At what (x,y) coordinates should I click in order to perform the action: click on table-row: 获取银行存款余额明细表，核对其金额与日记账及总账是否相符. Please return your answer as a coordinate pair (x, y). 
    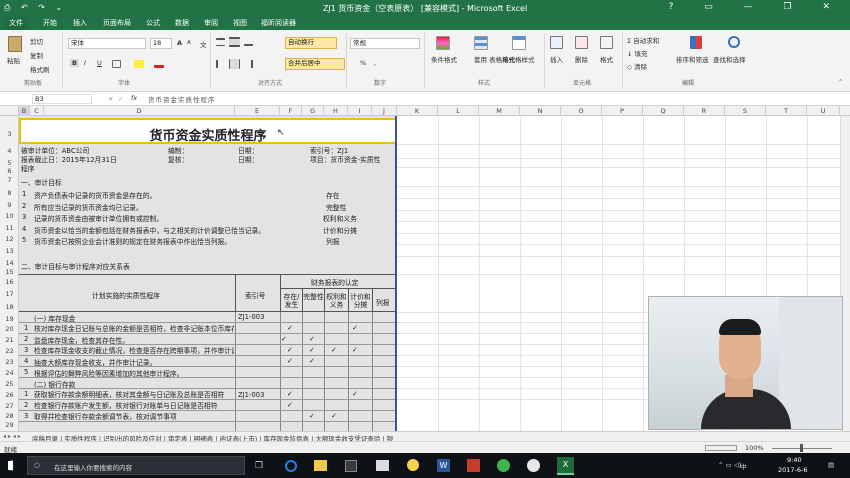
    Looking at the image, I should click on (134, 394).